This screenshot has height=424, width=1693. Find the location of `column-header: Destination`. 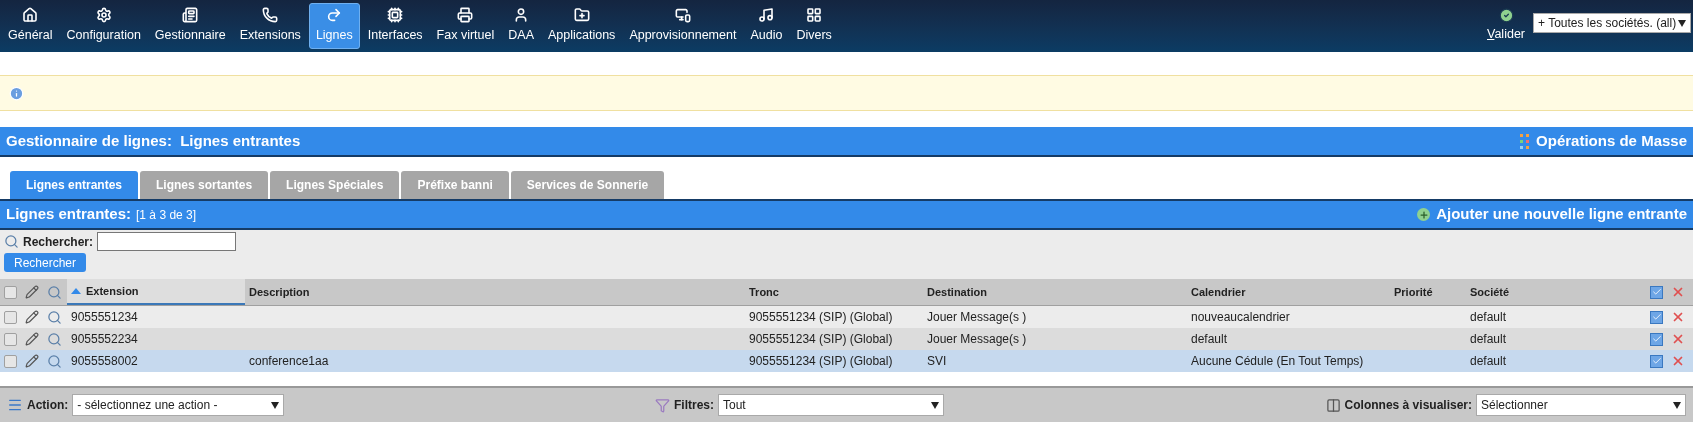

column-header: Destination is located at coordinates (1055, 292).